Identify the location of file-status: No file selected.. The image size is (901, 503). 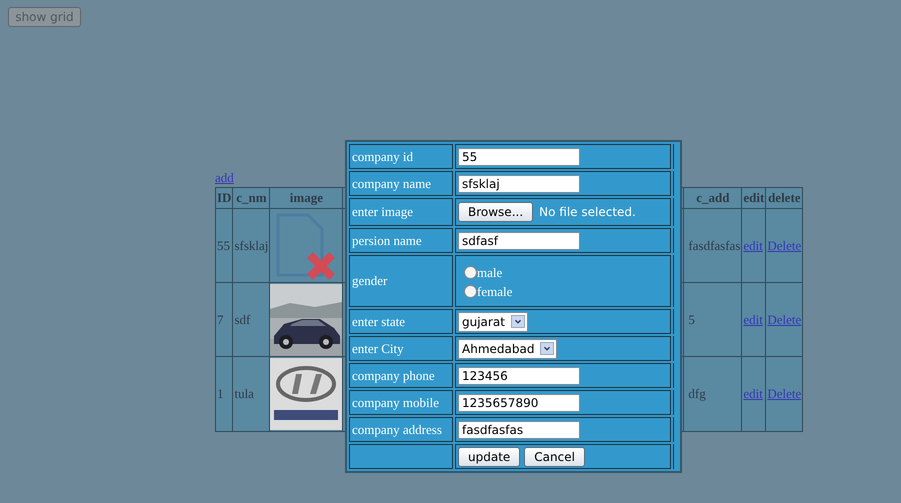
(587, 212).